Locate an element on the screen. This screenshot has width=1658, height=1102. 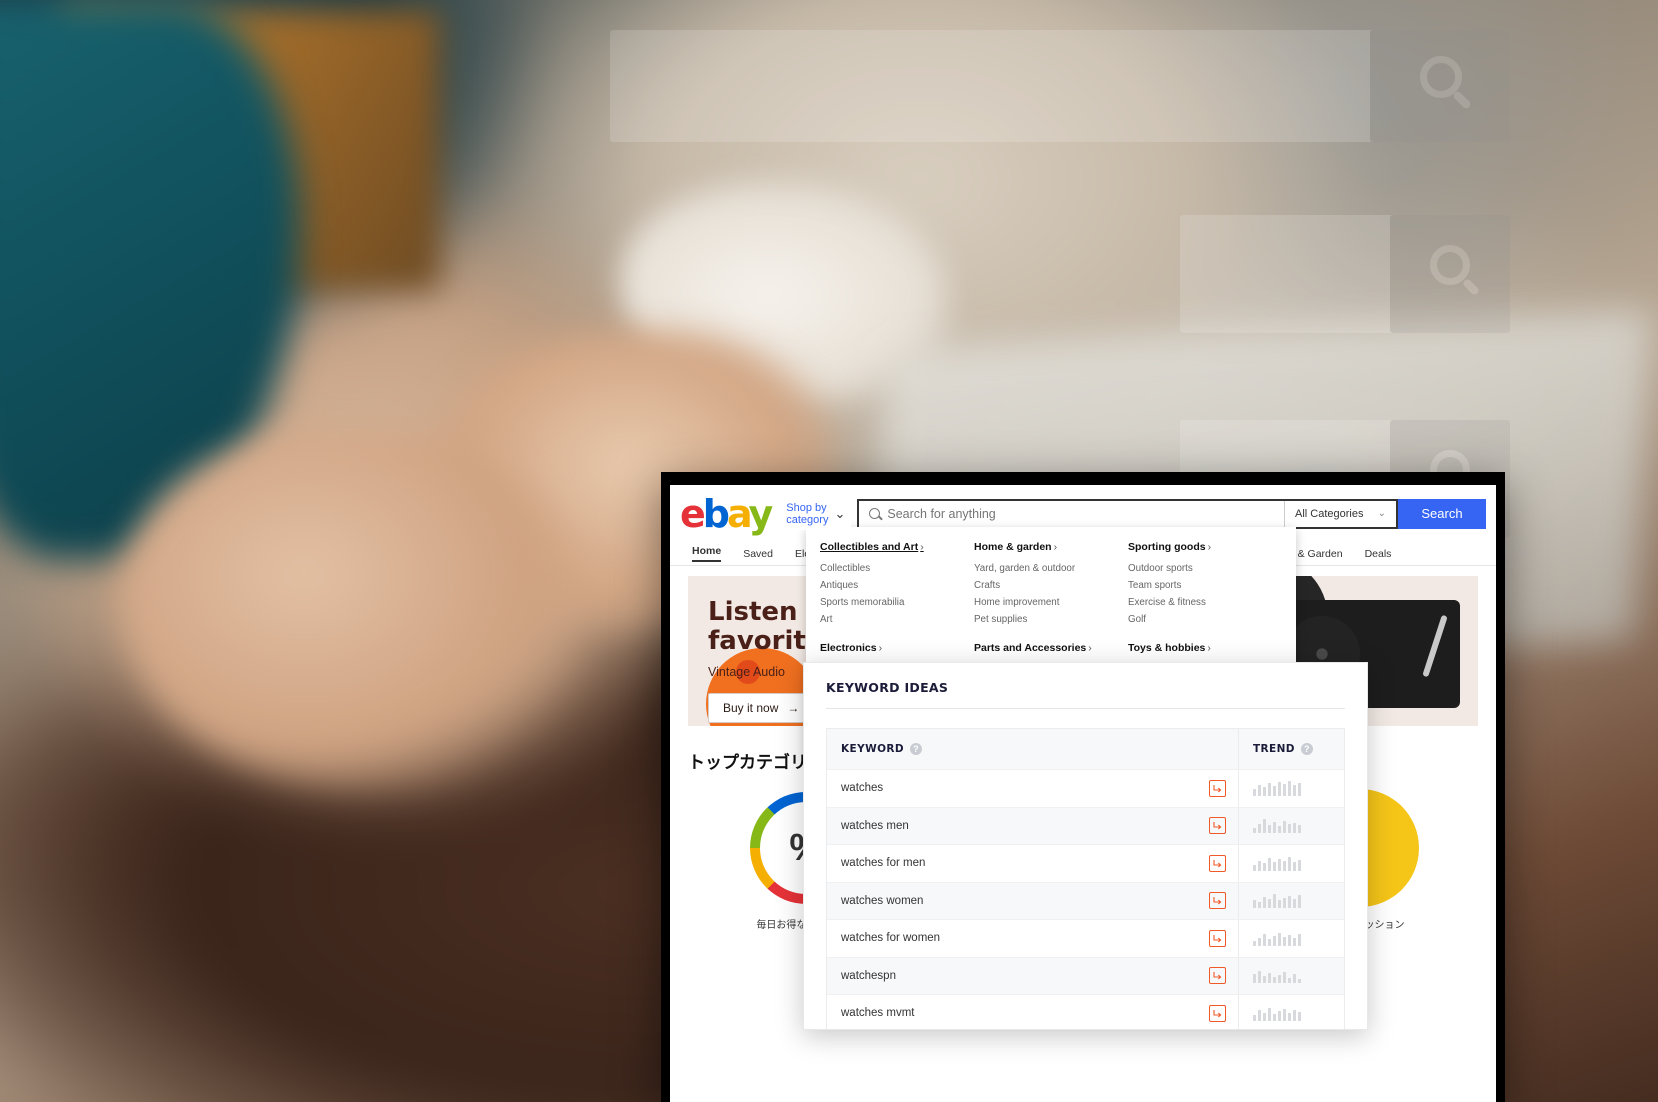
category-link-team-sports: Team sports is located at coordinates (1201, 585).